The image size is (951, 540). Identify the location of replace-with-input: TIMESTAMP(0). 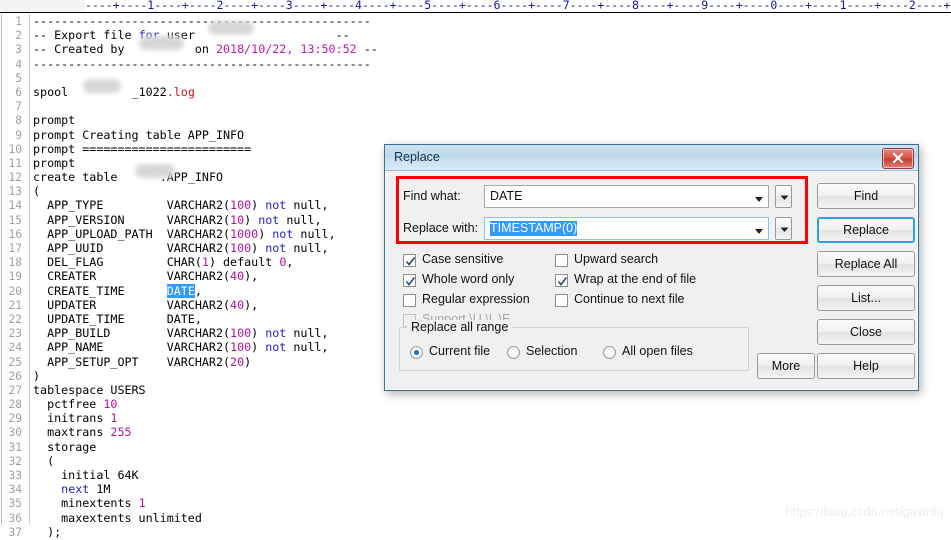
(626, 228).